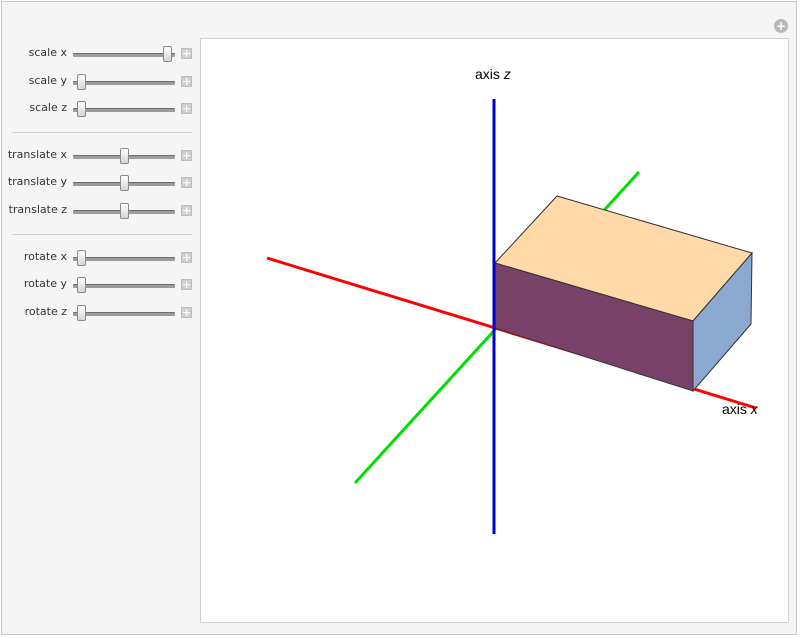  I want to click on slider-label: scale y, so click(47, 80).